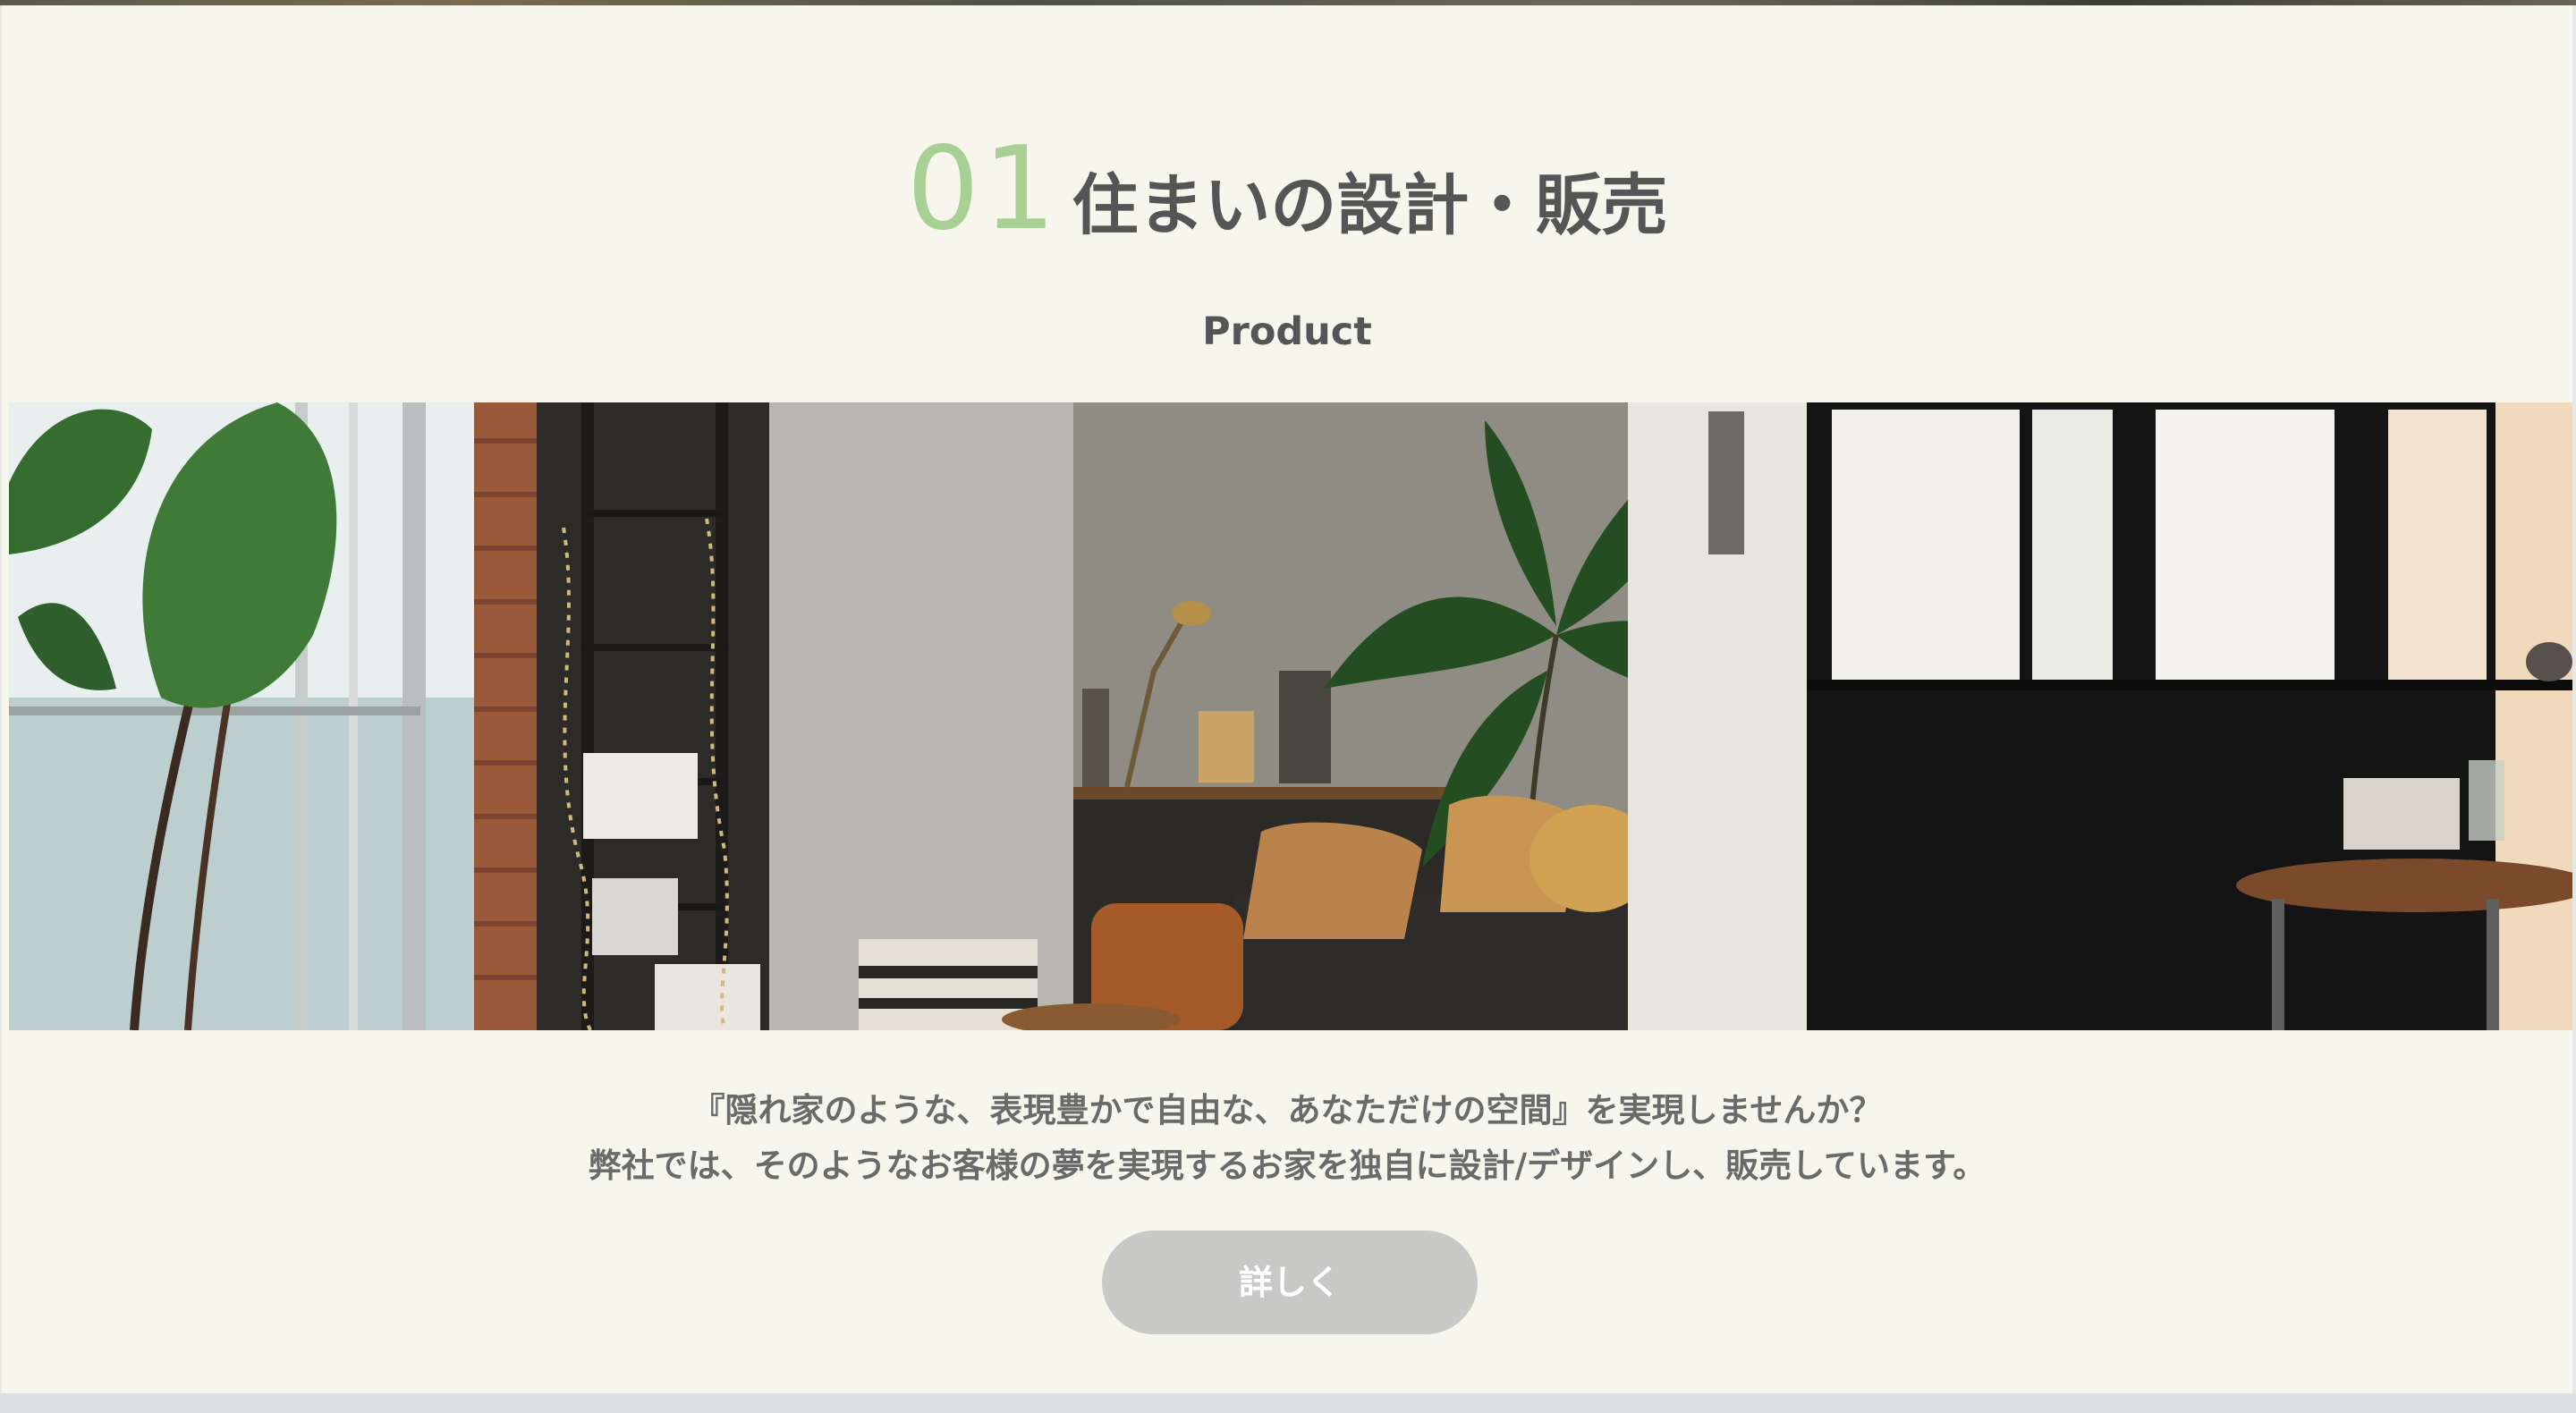 The image size is (2576, 1413). Describe the element at coordinates (1287, 331) in the screenshot. I see `section-subtitle: Product` at that location.